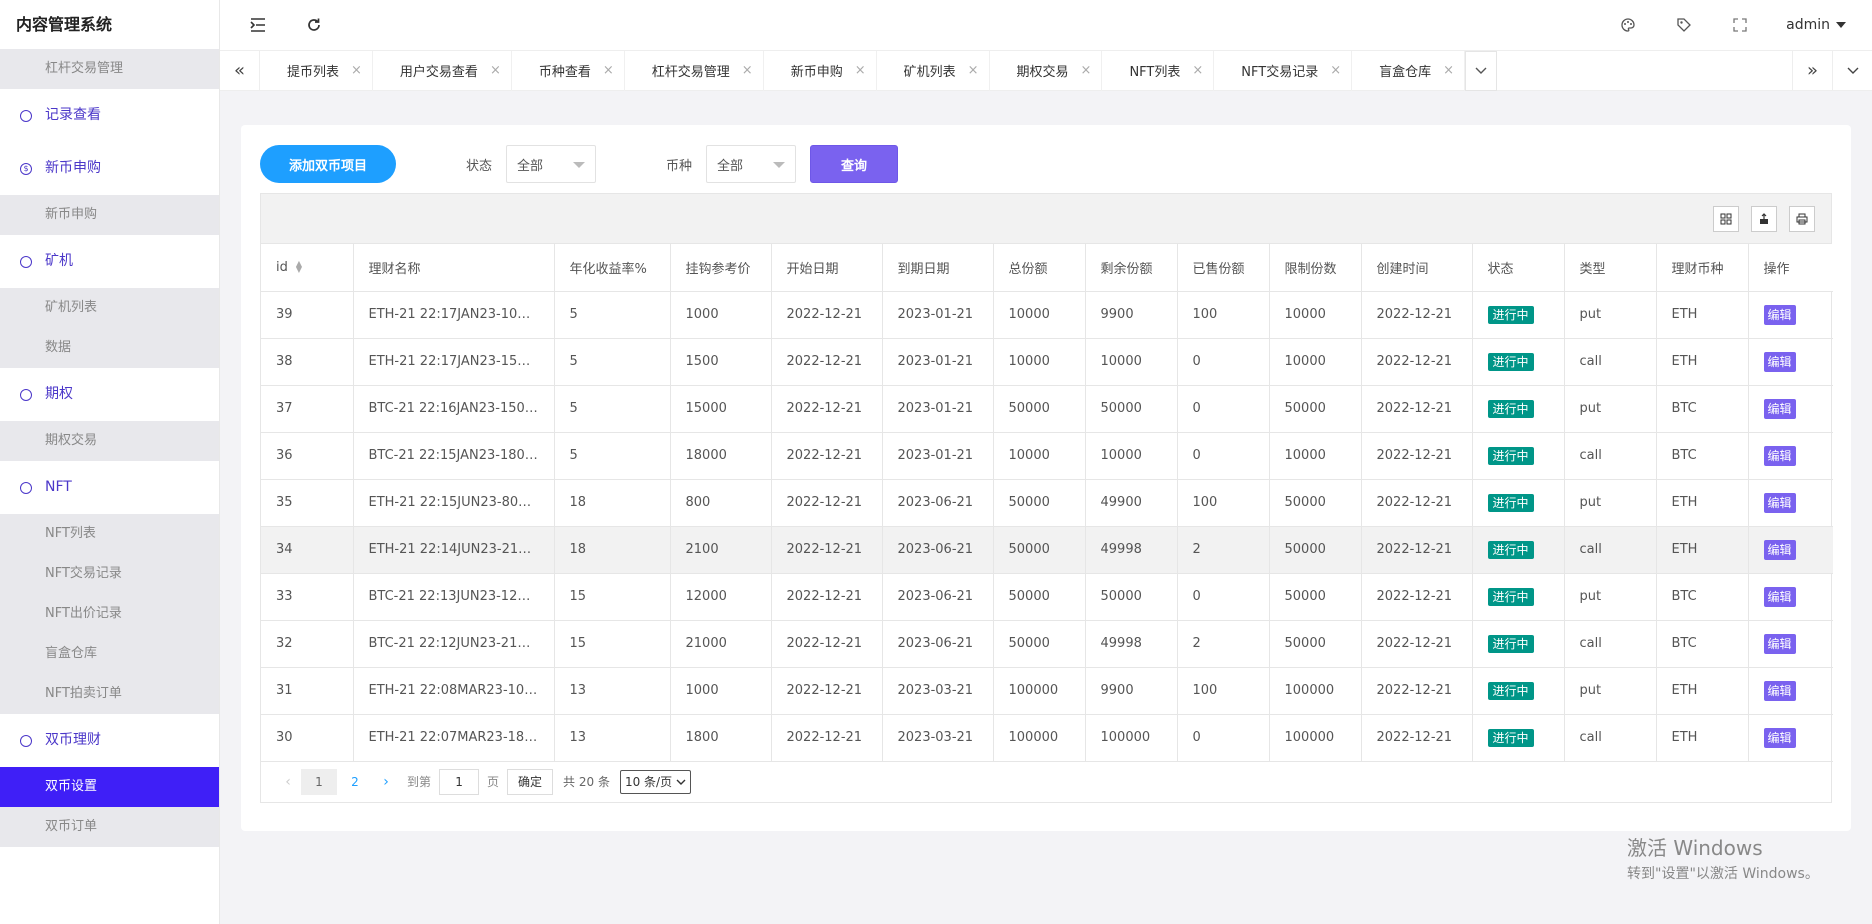 The height and width of the screenshot is (924, 1872). What do you see at coordinates (109, 534) in the screenshot?
I see `submenu-item: NFT列表` at bounding box center [109, 534].